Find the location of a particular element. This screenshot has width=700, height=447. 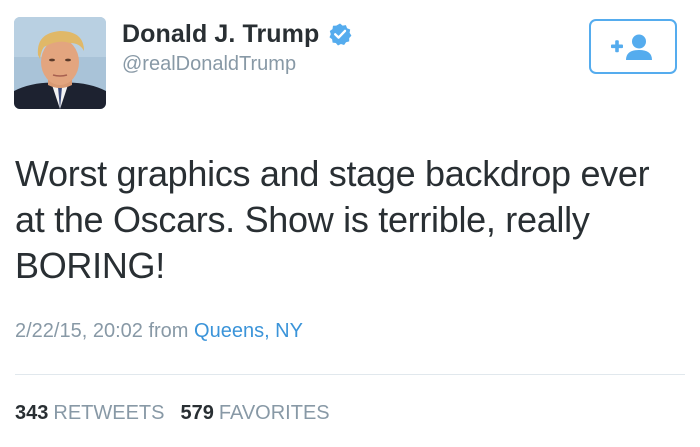

favorites-label: FAVORITES is located at coordinates (274, 413).